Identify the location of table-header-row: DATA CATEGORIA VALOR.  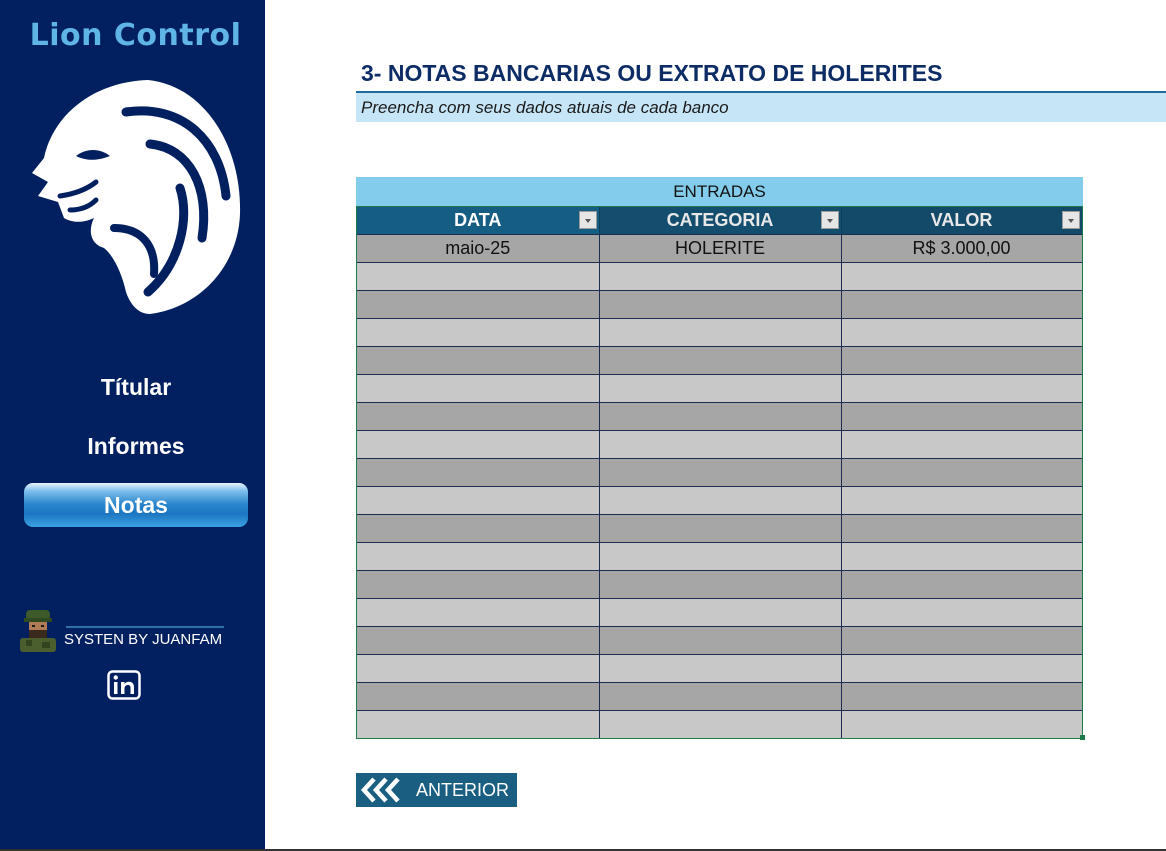
(719, 221).